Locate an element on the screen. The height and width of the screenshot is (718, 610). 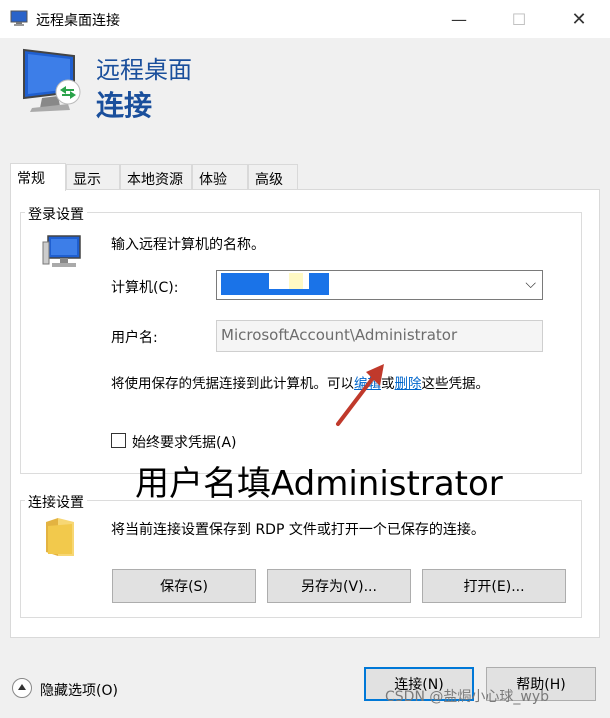
watermark: CSDN @盐焗小心球_wyb is located at coordinates (467, 697).